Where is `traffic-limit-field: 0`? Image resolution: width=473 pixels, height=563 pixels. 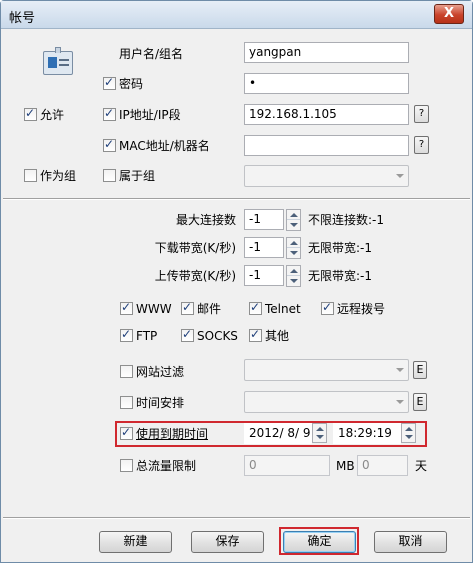
traffic-limit-field: 0 is located at coordinates (287, 465).